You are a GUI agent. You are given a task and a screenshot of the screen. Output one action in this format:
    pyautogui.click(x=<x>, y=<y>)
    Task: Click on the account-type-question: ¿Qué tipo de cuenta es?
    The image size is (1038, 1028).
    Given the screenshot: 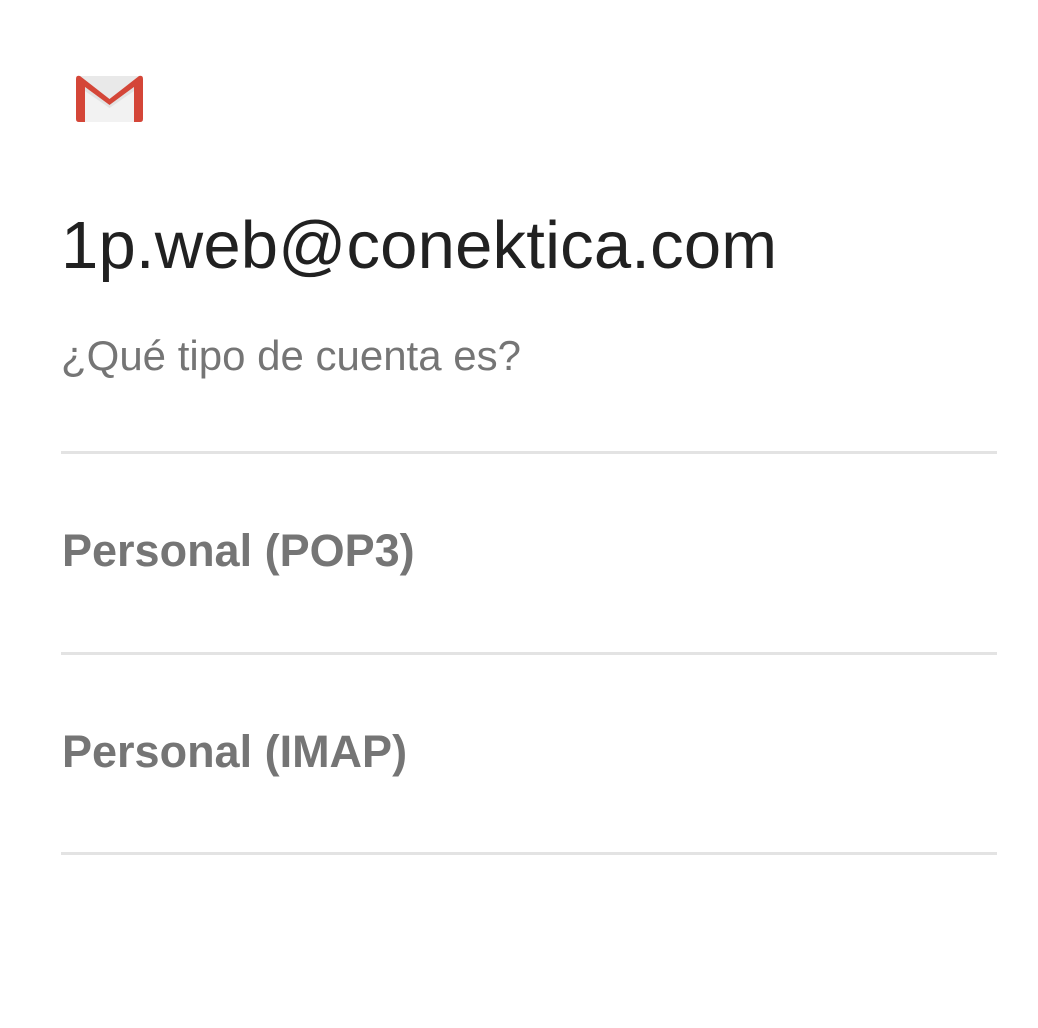 What is the action you would take?
    pyautogui.click(x=291, y=355)
    